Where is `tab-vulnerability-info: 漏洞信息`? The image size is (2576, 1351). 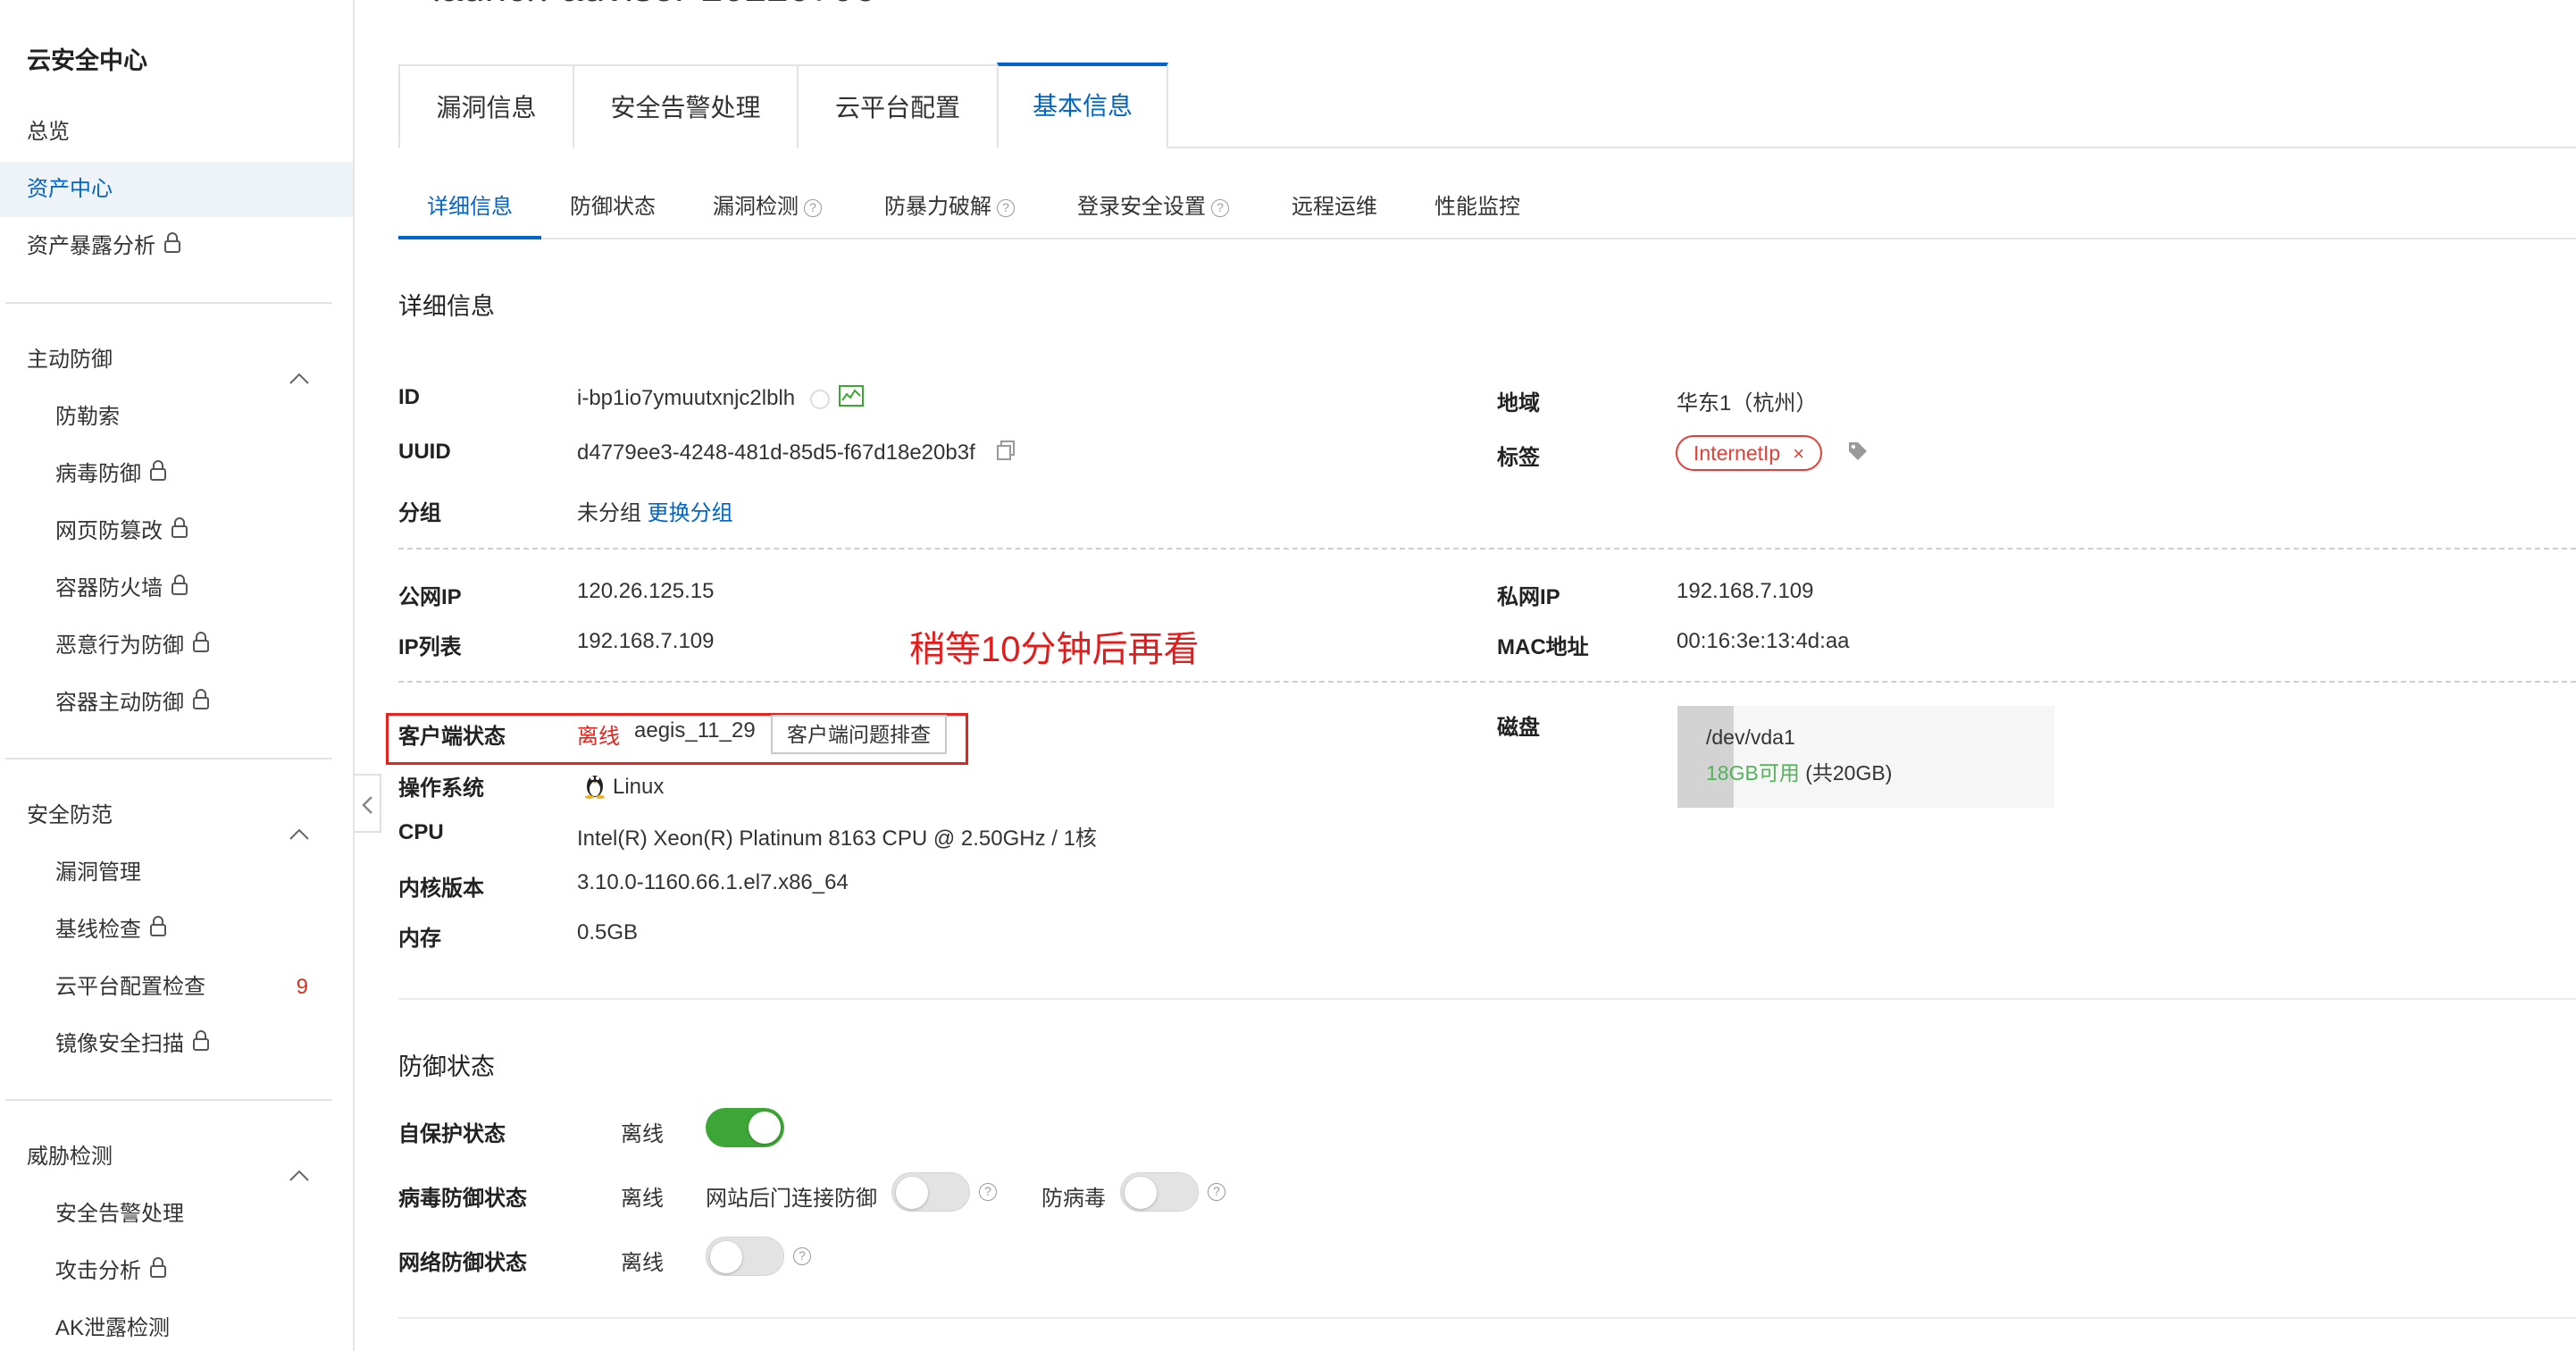
tab-vulnerability-info: 漏洞信息 is located at coordinates (486, 106).